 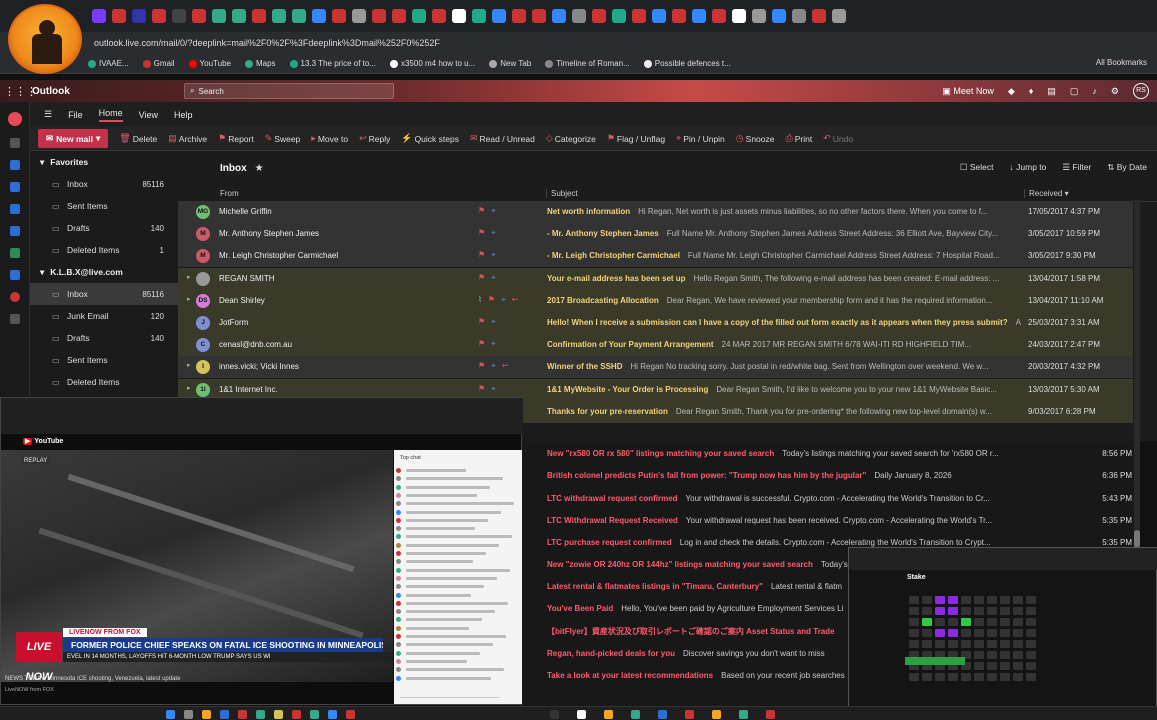 What do you see at coordinates (450, 694) in the screenshot?
I see `chat-input` at bounding box center [450, 694].